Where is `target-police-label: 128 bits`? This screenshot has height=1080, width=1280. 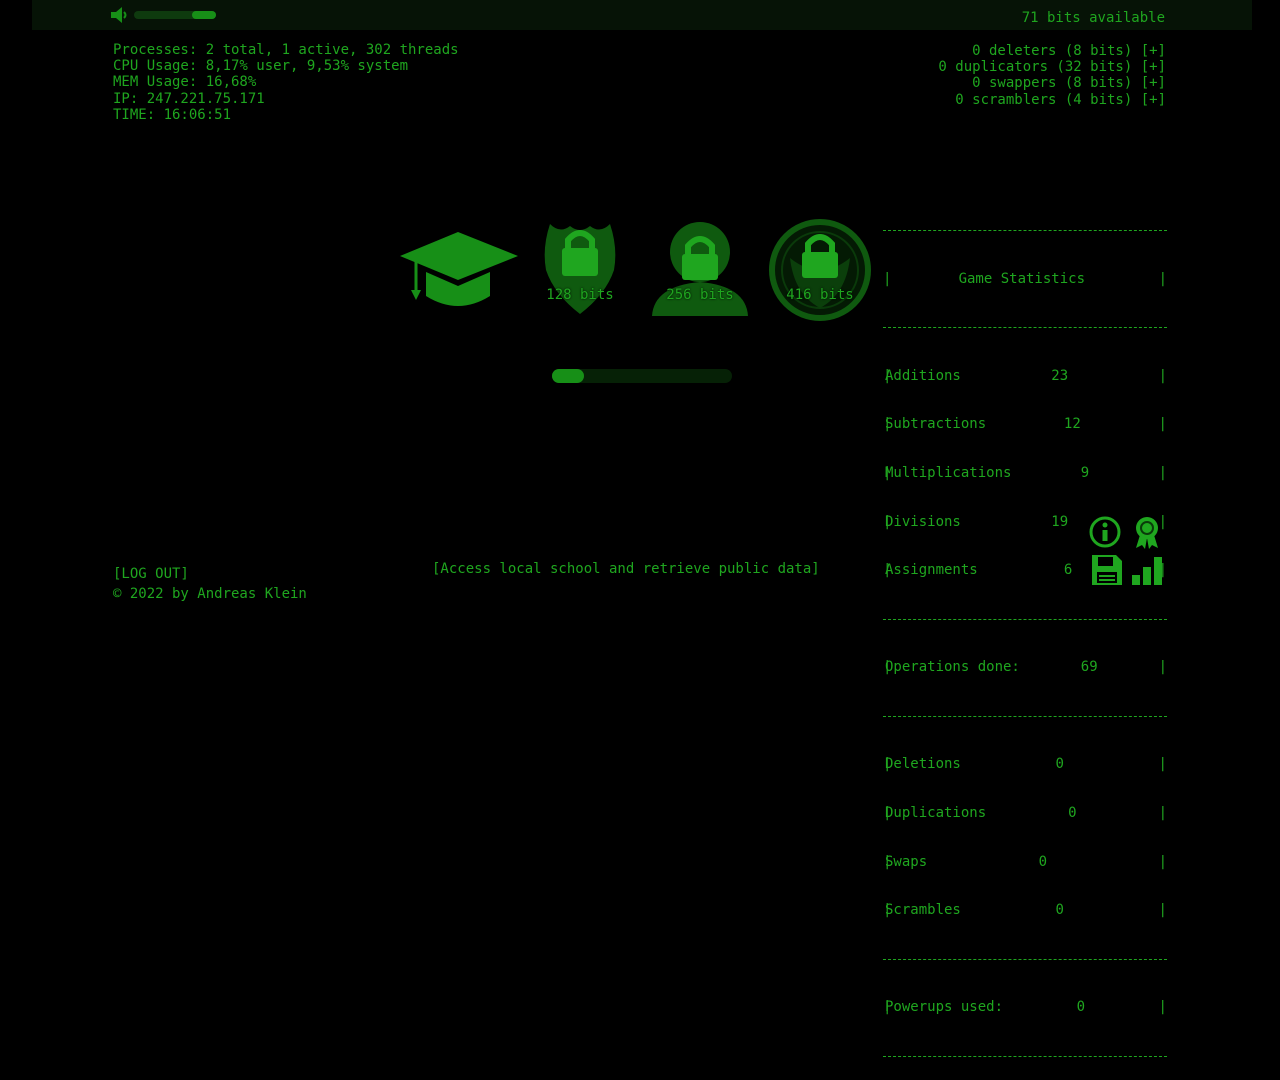 target-police-label: 128 bits is located at coordinates (580, 295).